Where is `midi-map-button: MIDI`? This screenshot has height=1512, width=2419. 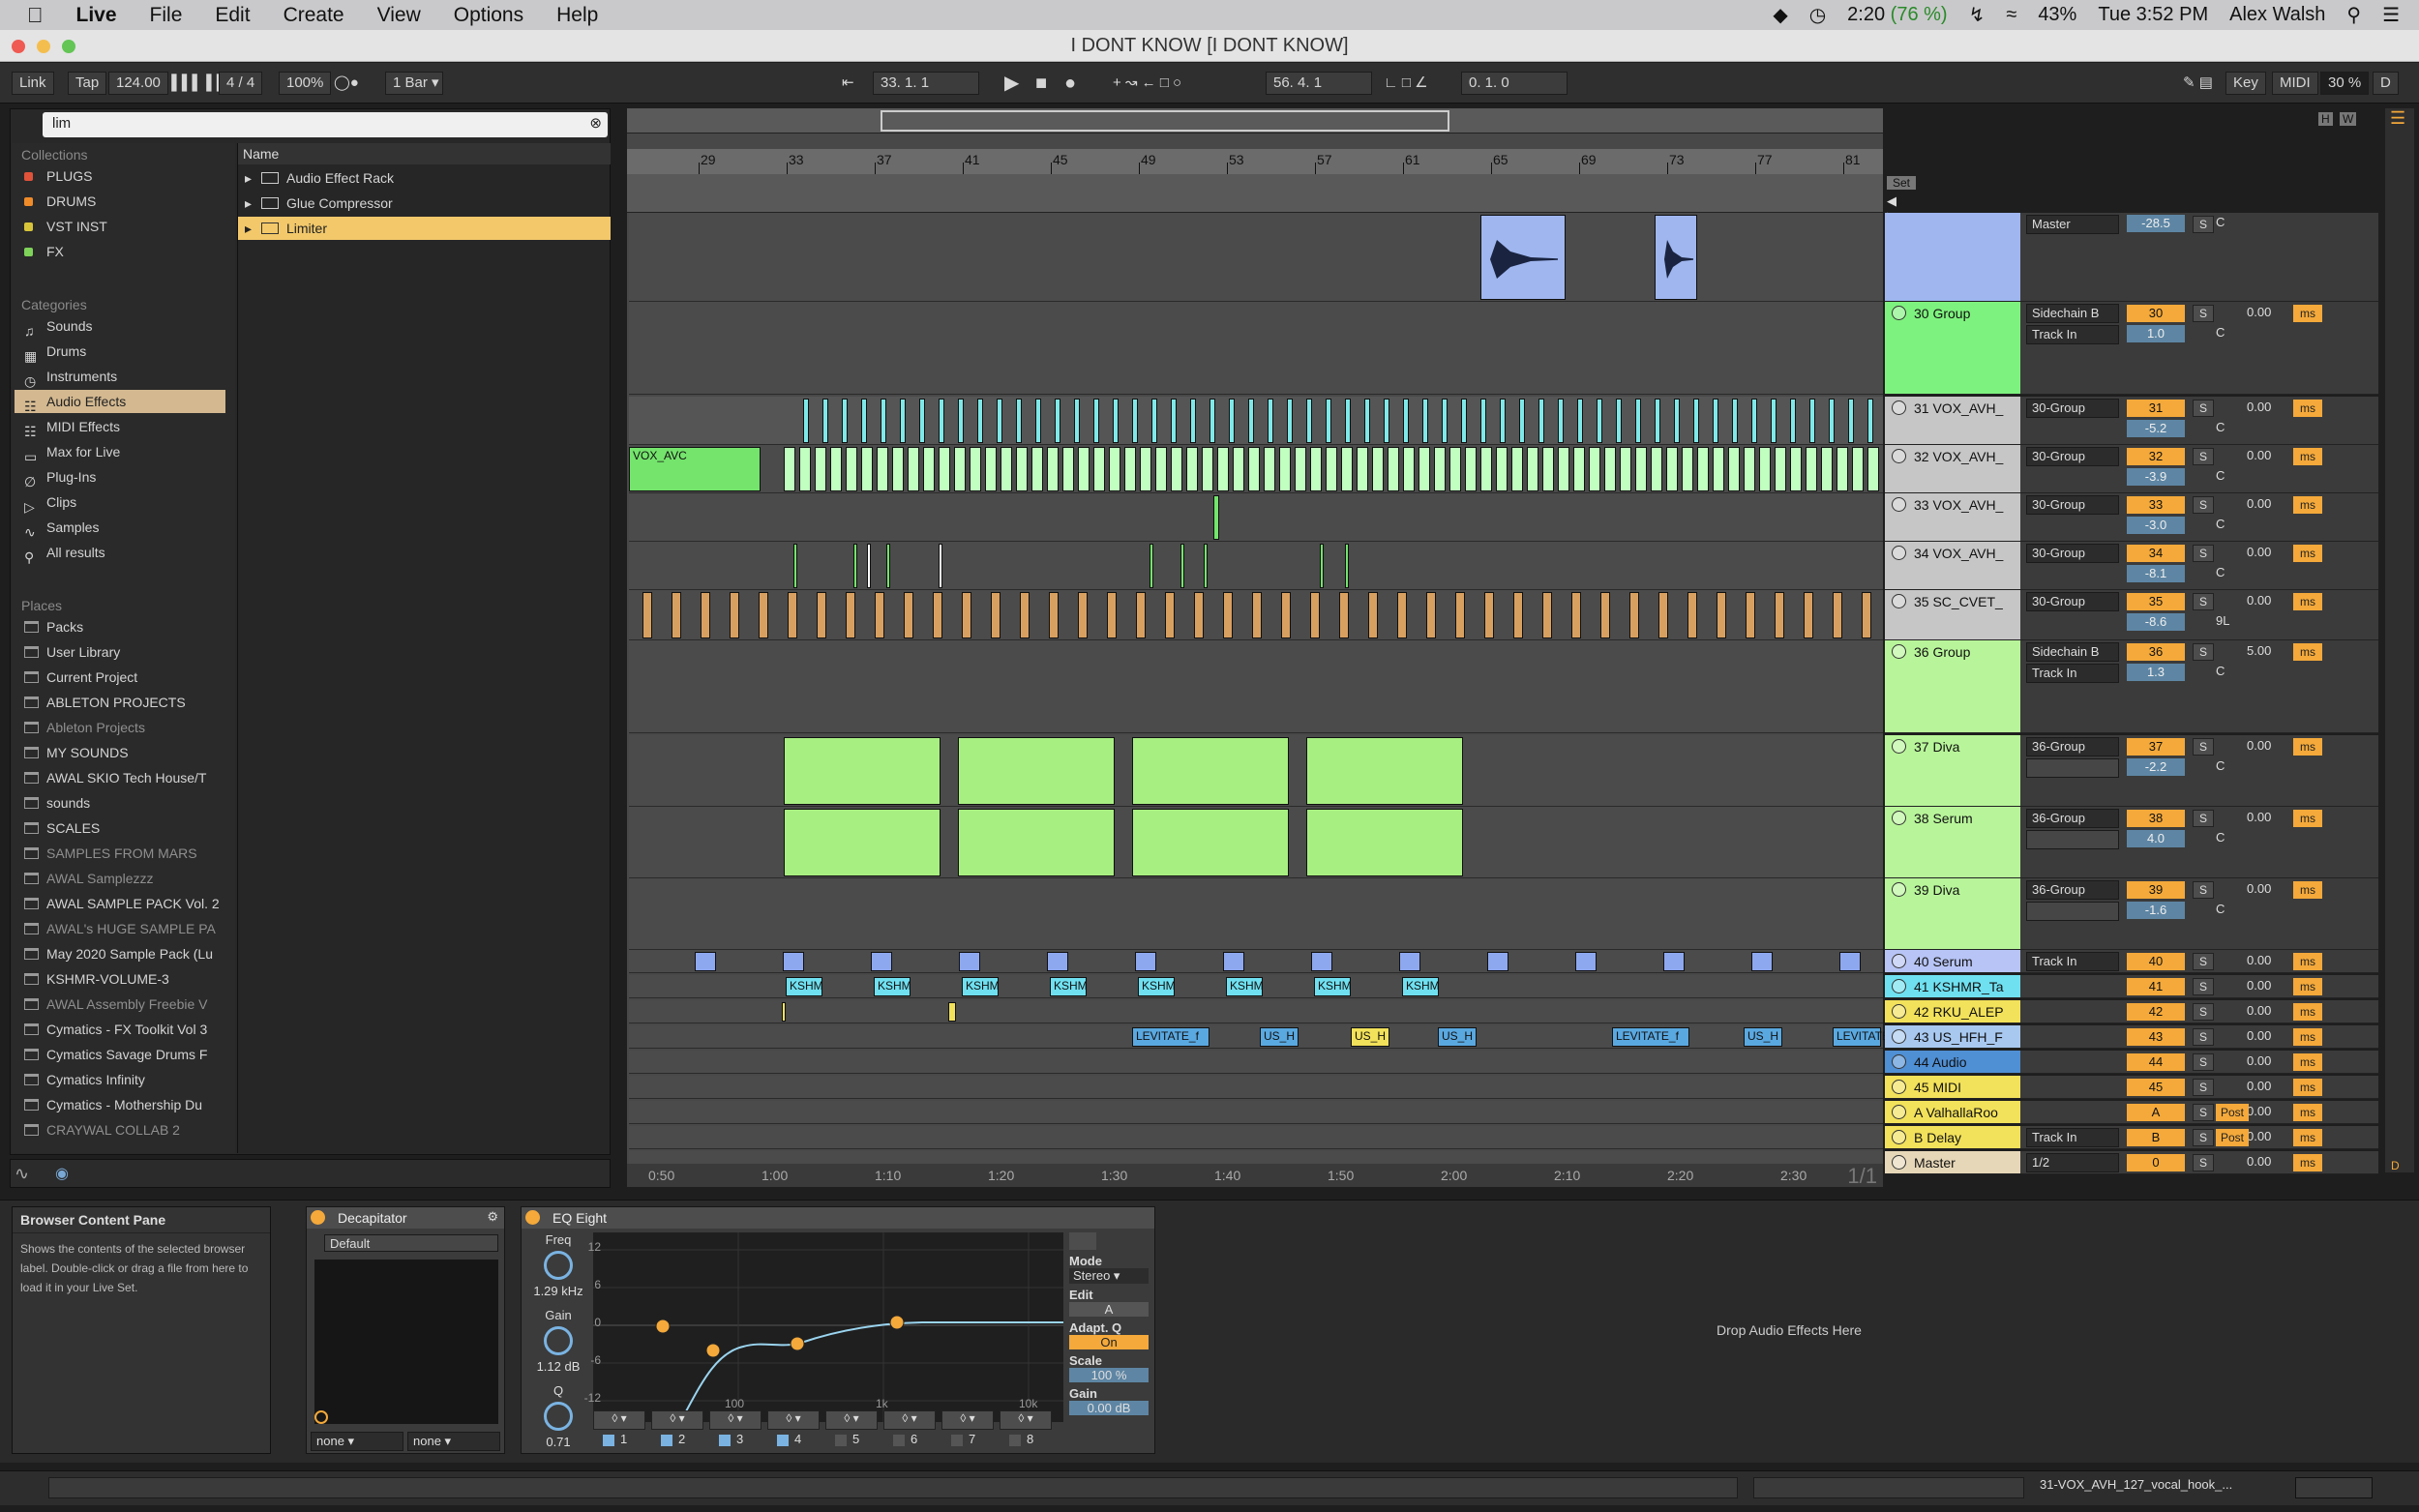 midi-map-button: MIDI is located at coordinates (2295, 84).